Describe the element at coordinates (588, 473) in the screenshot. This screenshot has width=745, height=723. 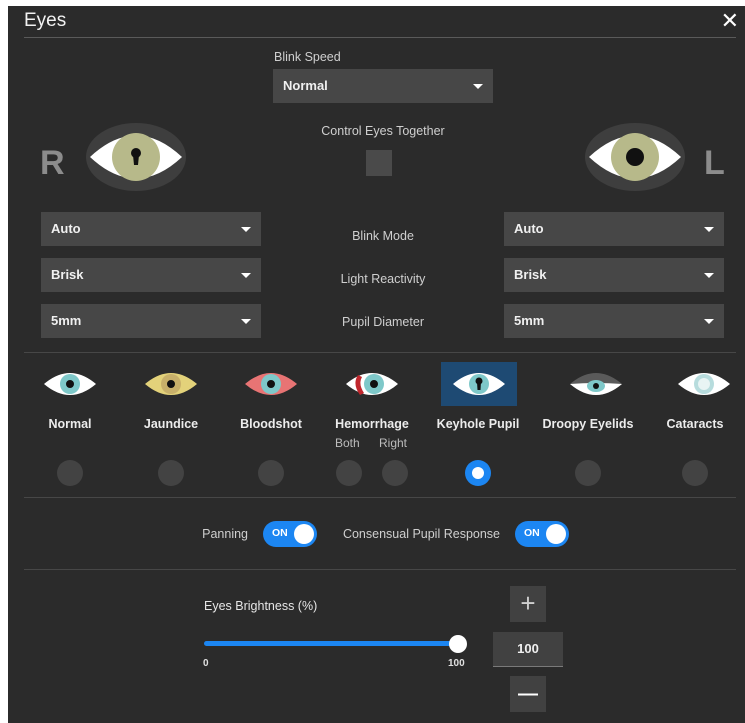
I see `radio-droopy-eyelids` at that location.